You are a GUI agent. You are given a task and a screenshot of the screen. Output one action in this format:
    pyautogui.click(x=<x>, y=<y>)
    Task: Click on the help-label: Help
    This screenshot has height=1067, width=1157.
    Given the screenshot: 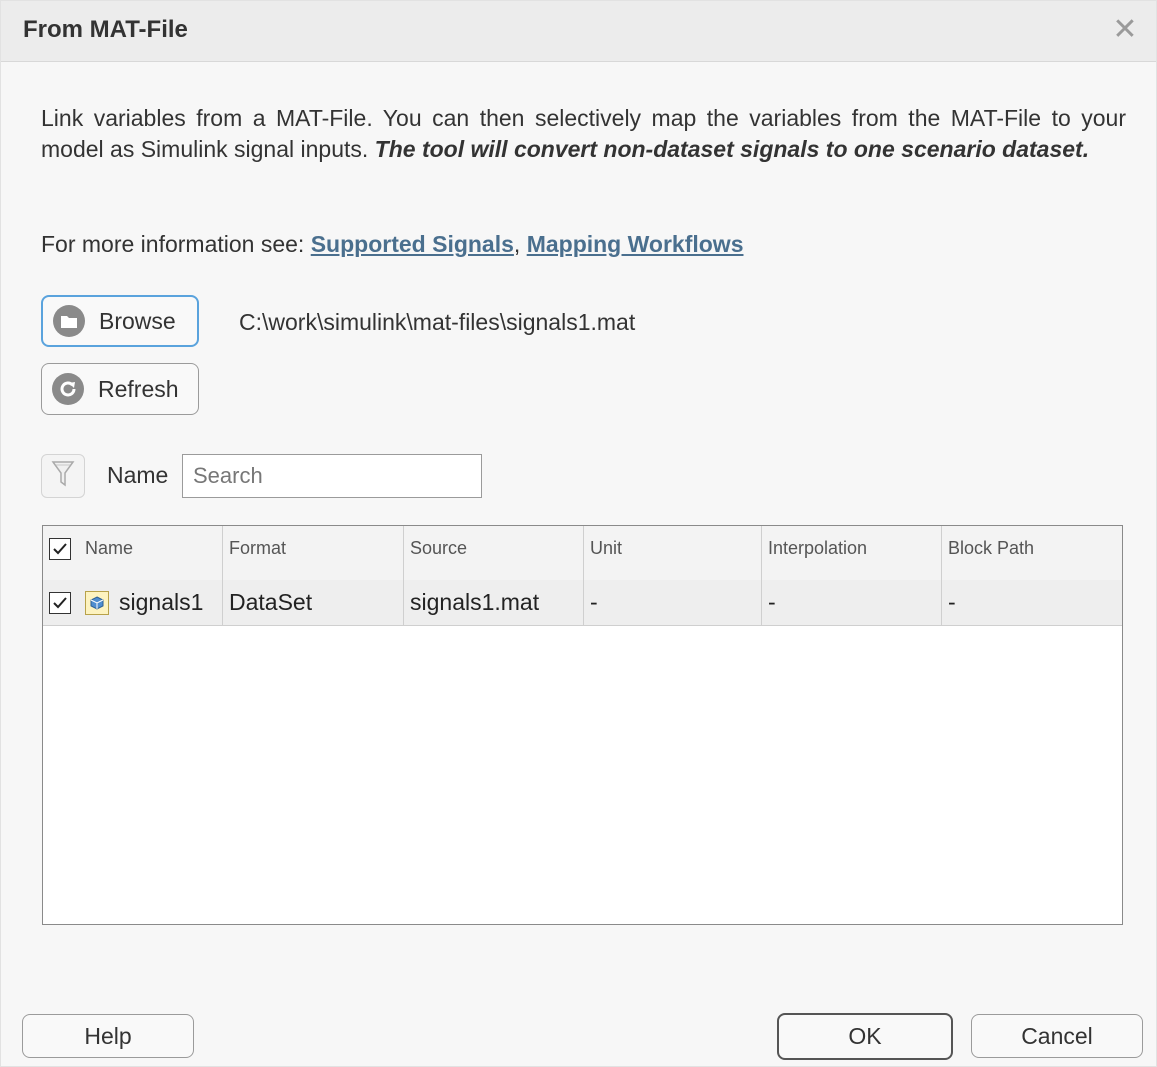 What is the action you would take?
    pyautogui.click(x=108, y=1035)
    